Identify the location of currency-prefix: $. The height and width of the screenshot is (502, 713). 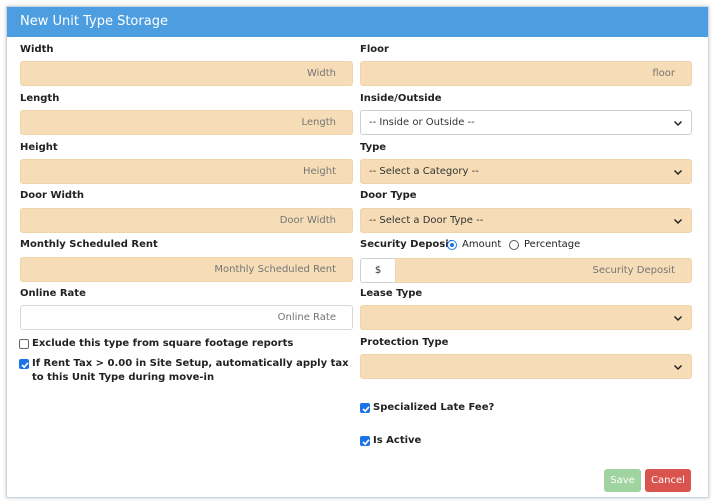
(378, 270).